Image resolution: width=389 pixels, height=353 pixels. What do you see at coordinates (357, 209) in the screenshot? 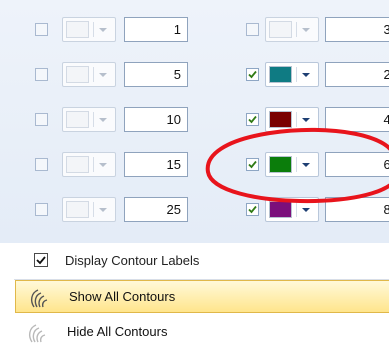
I see `right-contour-value-input: 80` at bounding box center [357, 209].